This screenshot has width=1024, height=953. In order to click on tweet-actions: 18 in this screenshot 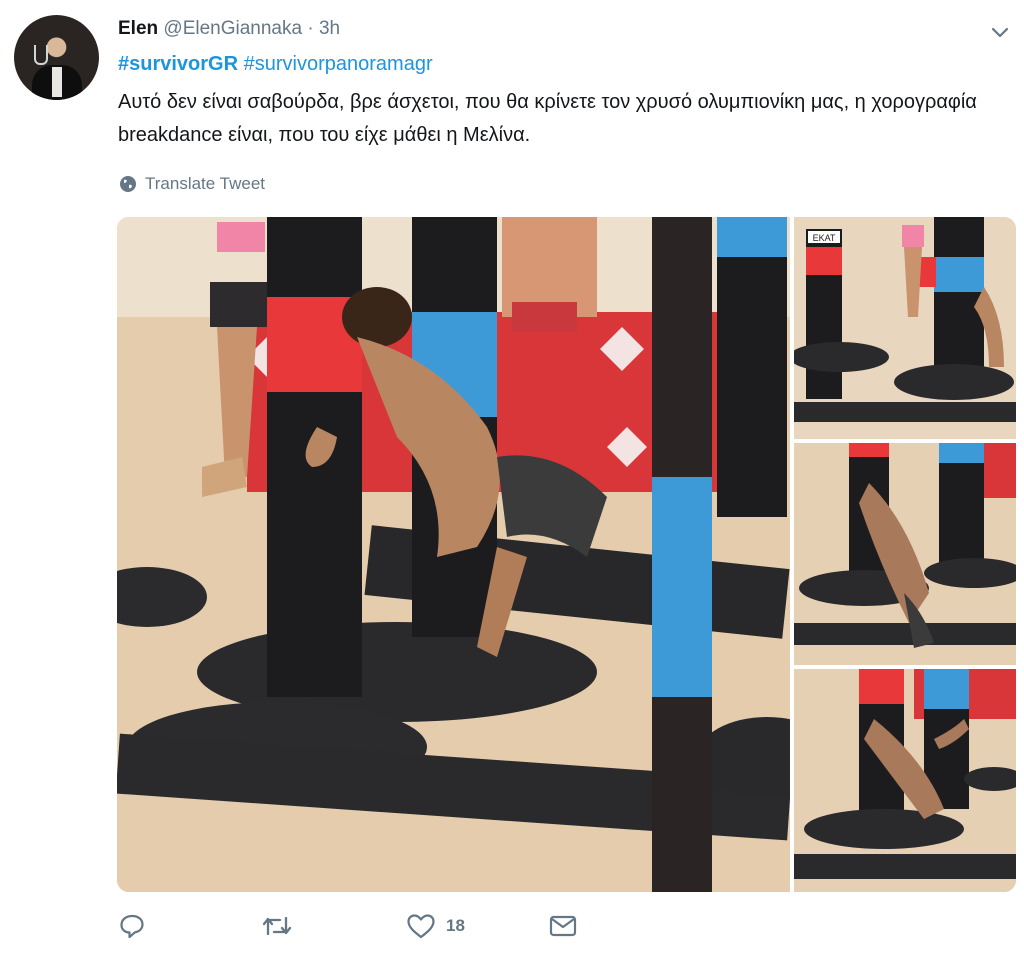, I will do `click(368, 930)`.